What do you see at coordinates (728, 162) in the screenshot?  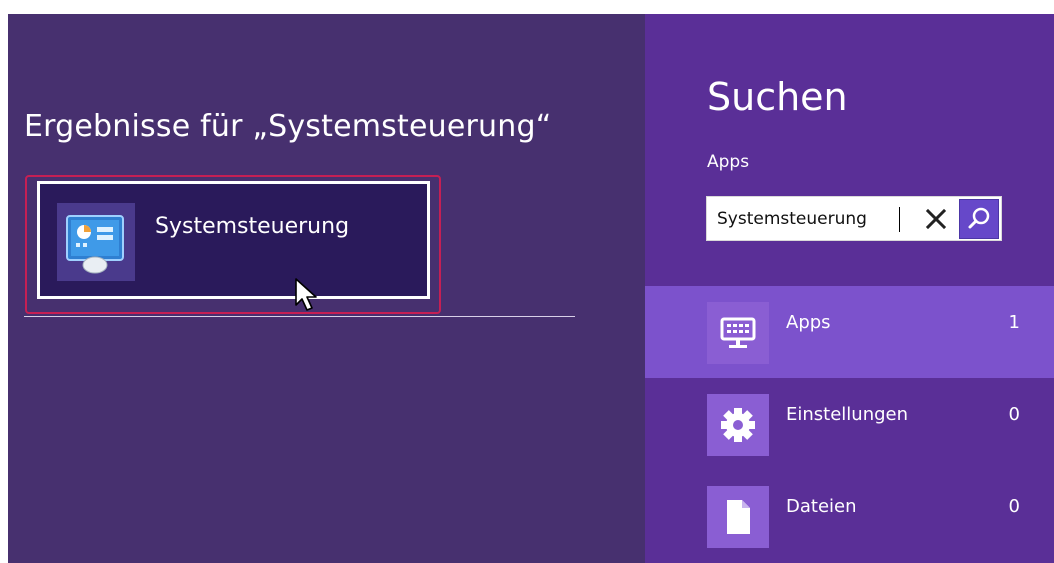 I see `search-scope-label: Apps` at bounding box center [728, 162].